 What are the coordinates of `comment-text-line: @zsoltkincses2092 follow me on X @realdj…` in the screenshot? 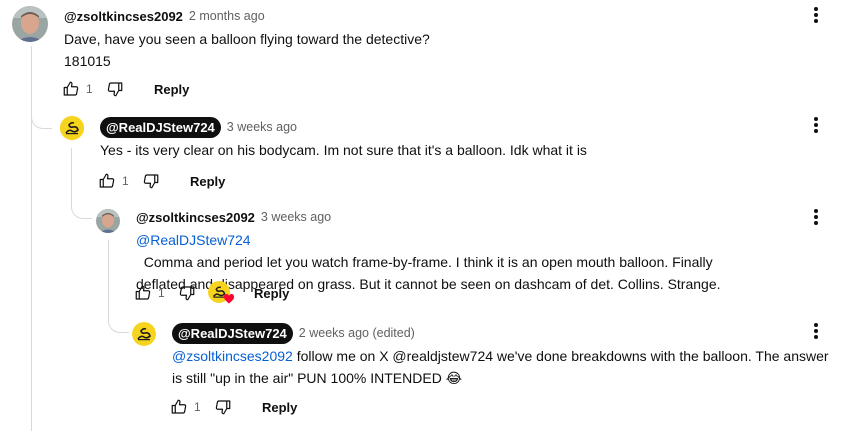 It's located at (502, 356).